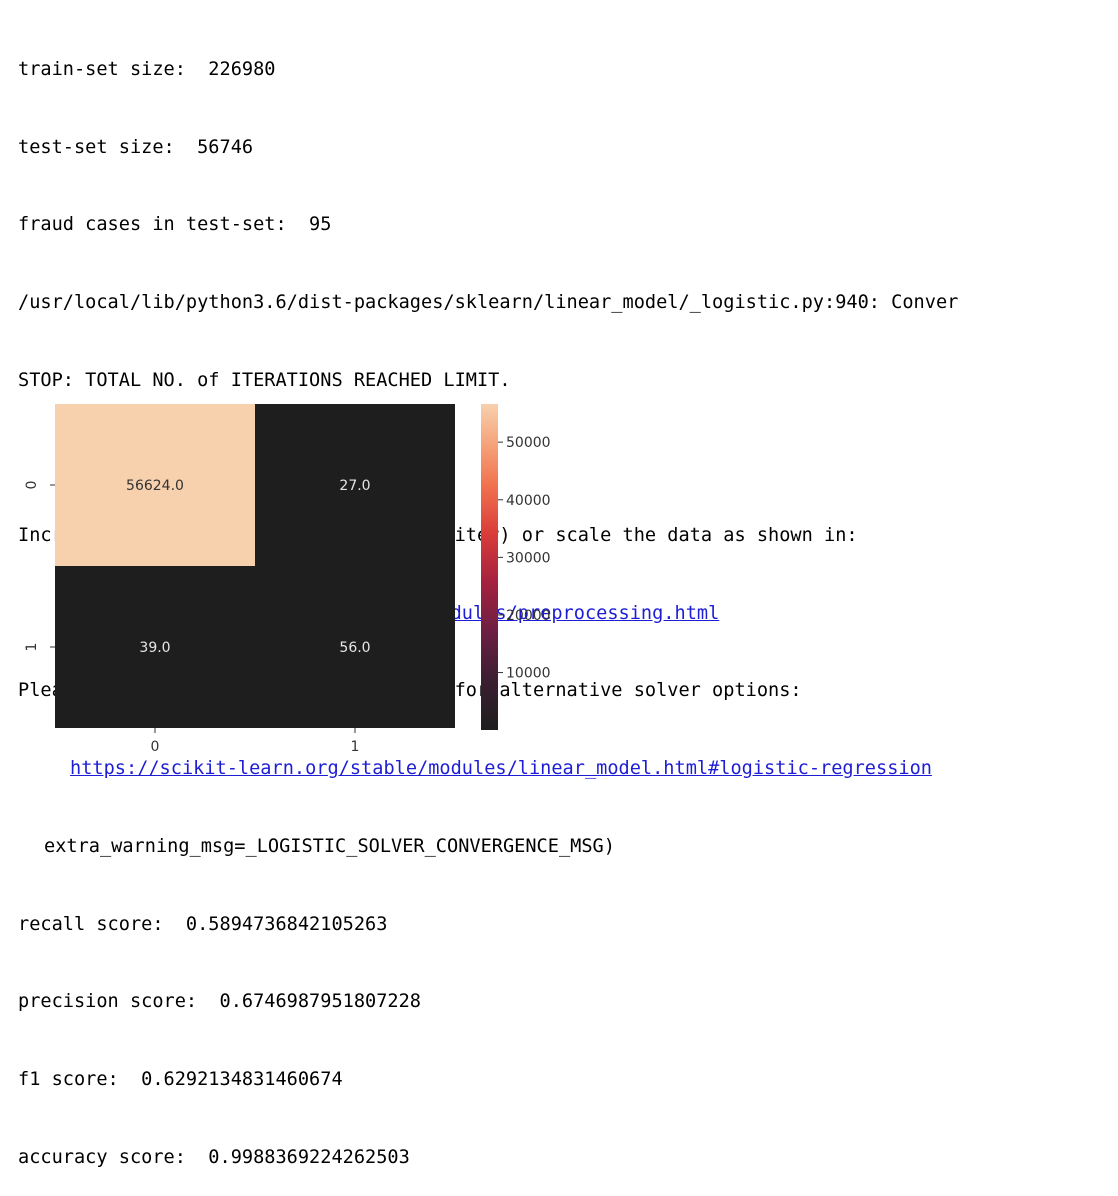 The width and height of the screenshot is (1118, 1196). What do you see at coordinates (528, 558) in the screenshot?
I see `colorbar-tick-label-2: 30000` at bounding box center [528, 558].